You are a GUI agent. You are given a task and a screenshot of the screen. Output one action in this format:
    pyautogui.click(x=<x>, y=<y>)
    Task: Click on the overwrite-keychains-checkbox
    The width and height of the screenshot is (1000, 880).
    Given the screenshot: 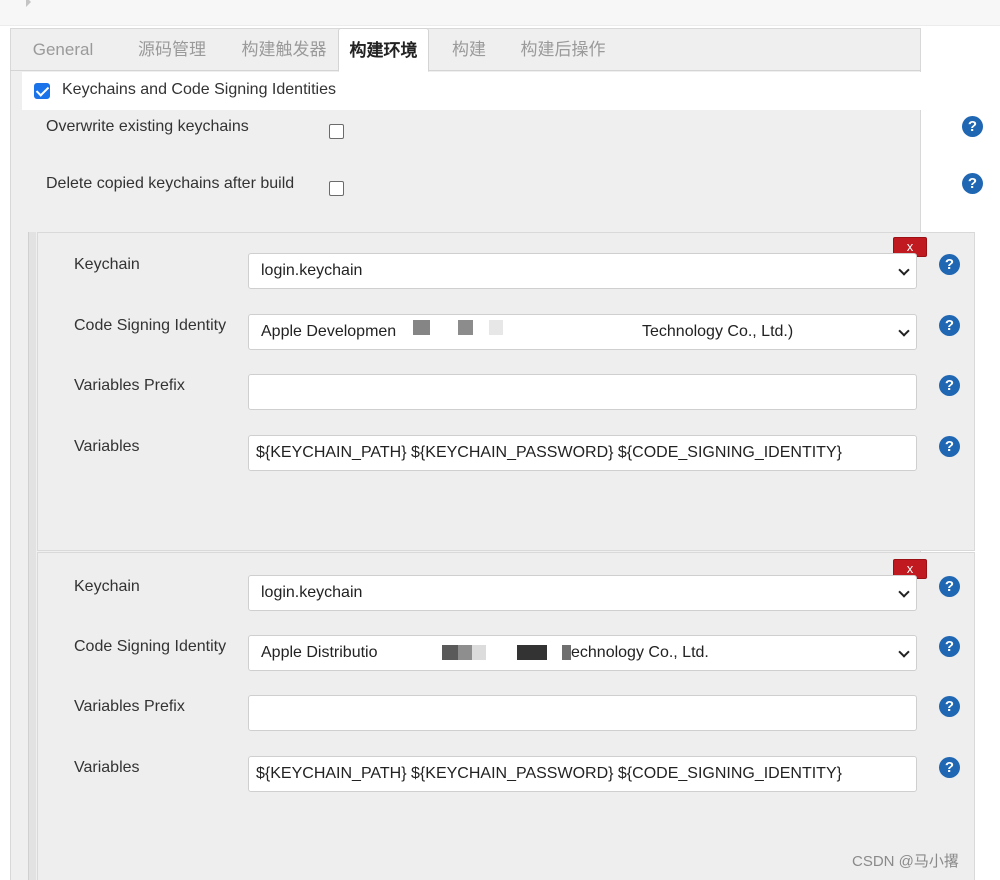 What is the action you would take?
    pyautogui.click(x=336, y=131)
    